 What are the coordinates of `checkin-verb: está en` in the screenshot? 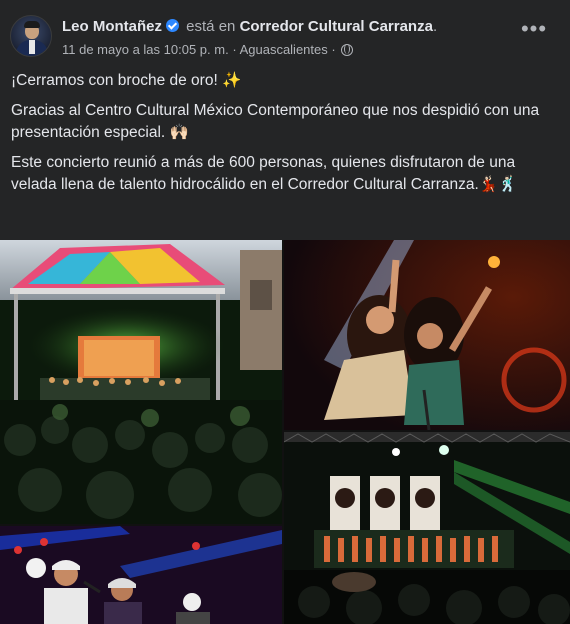 It's located at (211, 26).